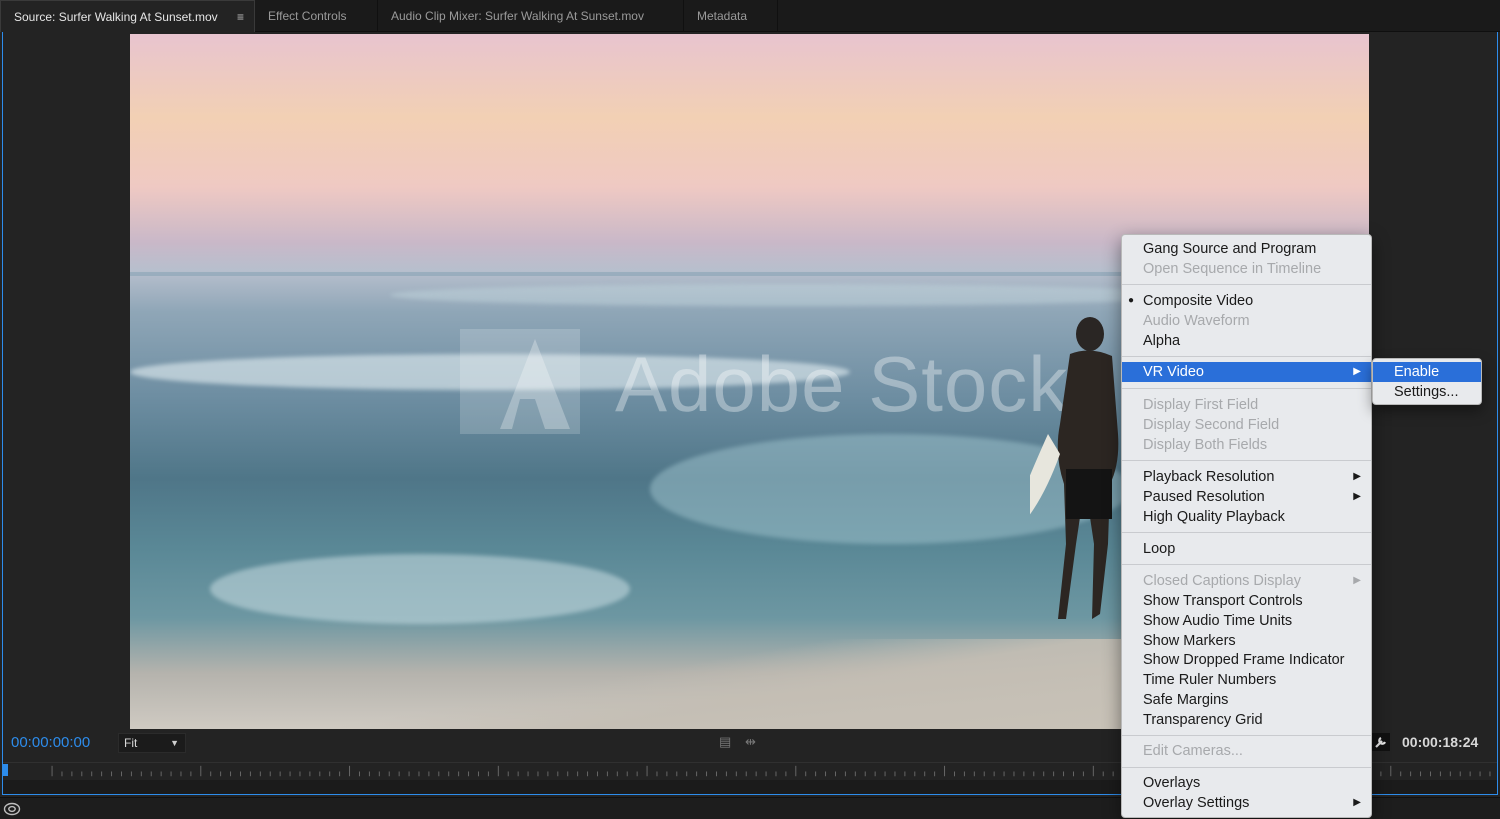  I want to click on menu-item-label: Display First Field, so click(1201, 405).